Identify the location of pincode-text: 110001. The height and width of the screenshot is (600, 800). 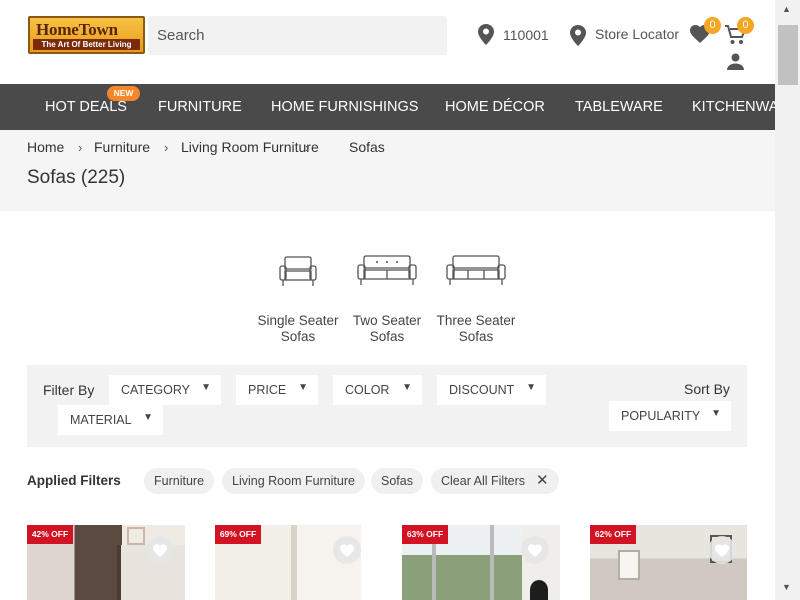
(526, 35).